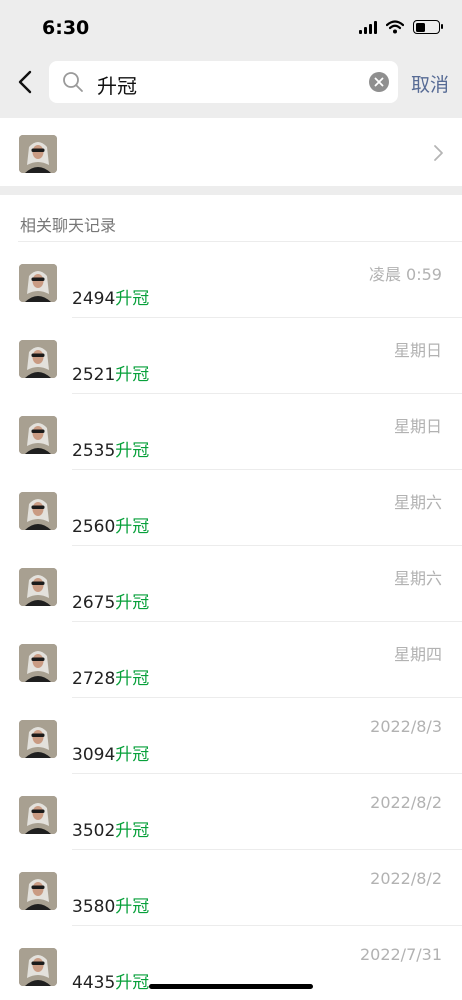 The image size is (462, 1000). I want to click on list-item: 星期四 2728升冠, so click(231, 660).